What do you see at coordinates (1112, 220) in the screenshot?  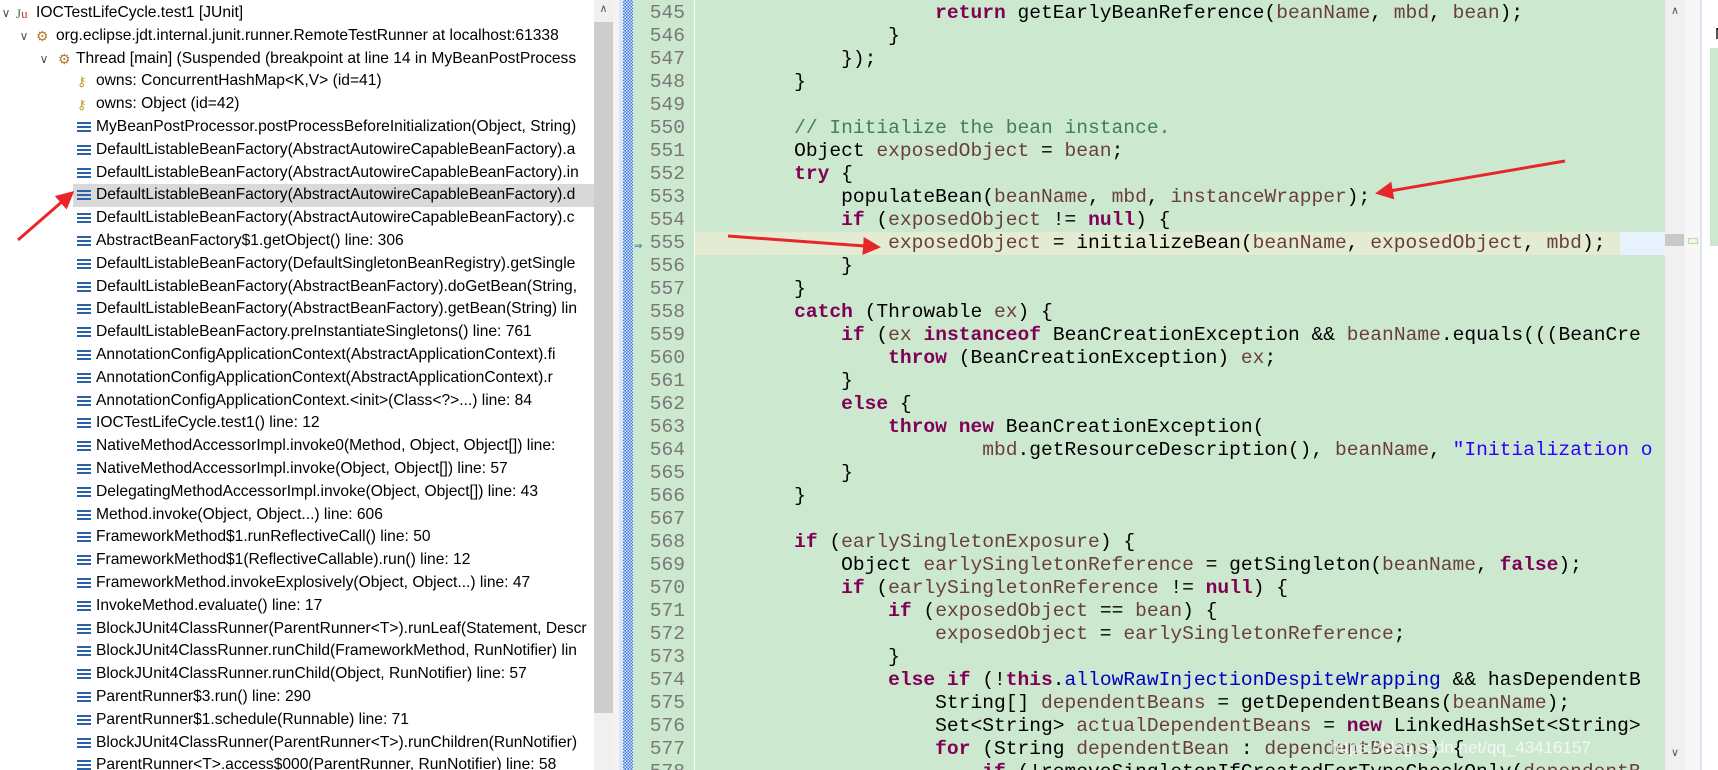 I see `keyword-token: null` at bounding box center [1112, 220].